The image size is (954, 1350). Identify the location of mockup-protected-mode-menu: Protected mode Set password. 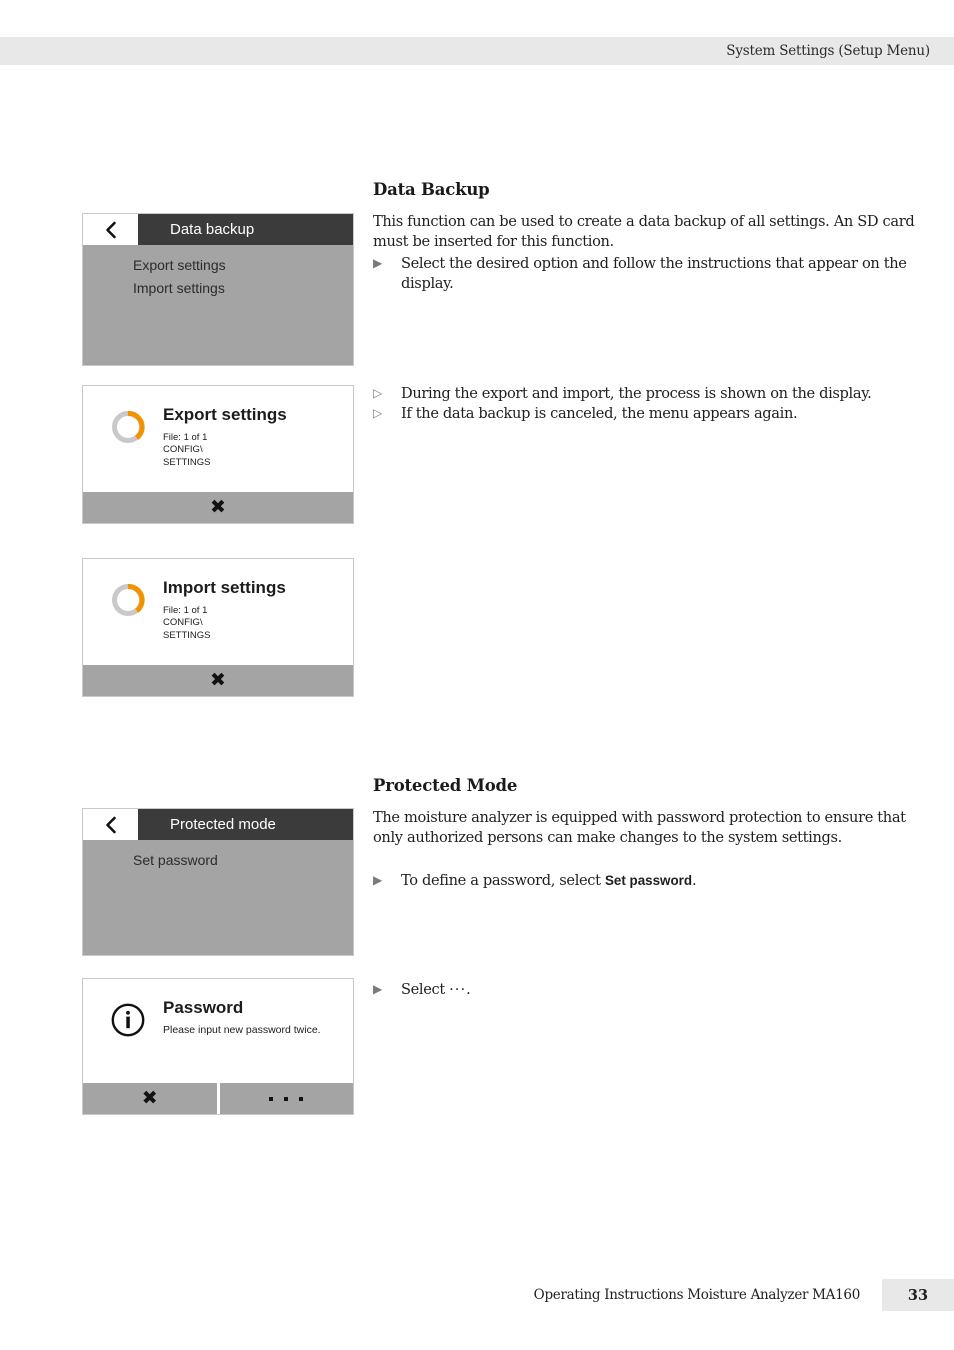
(218, 882).